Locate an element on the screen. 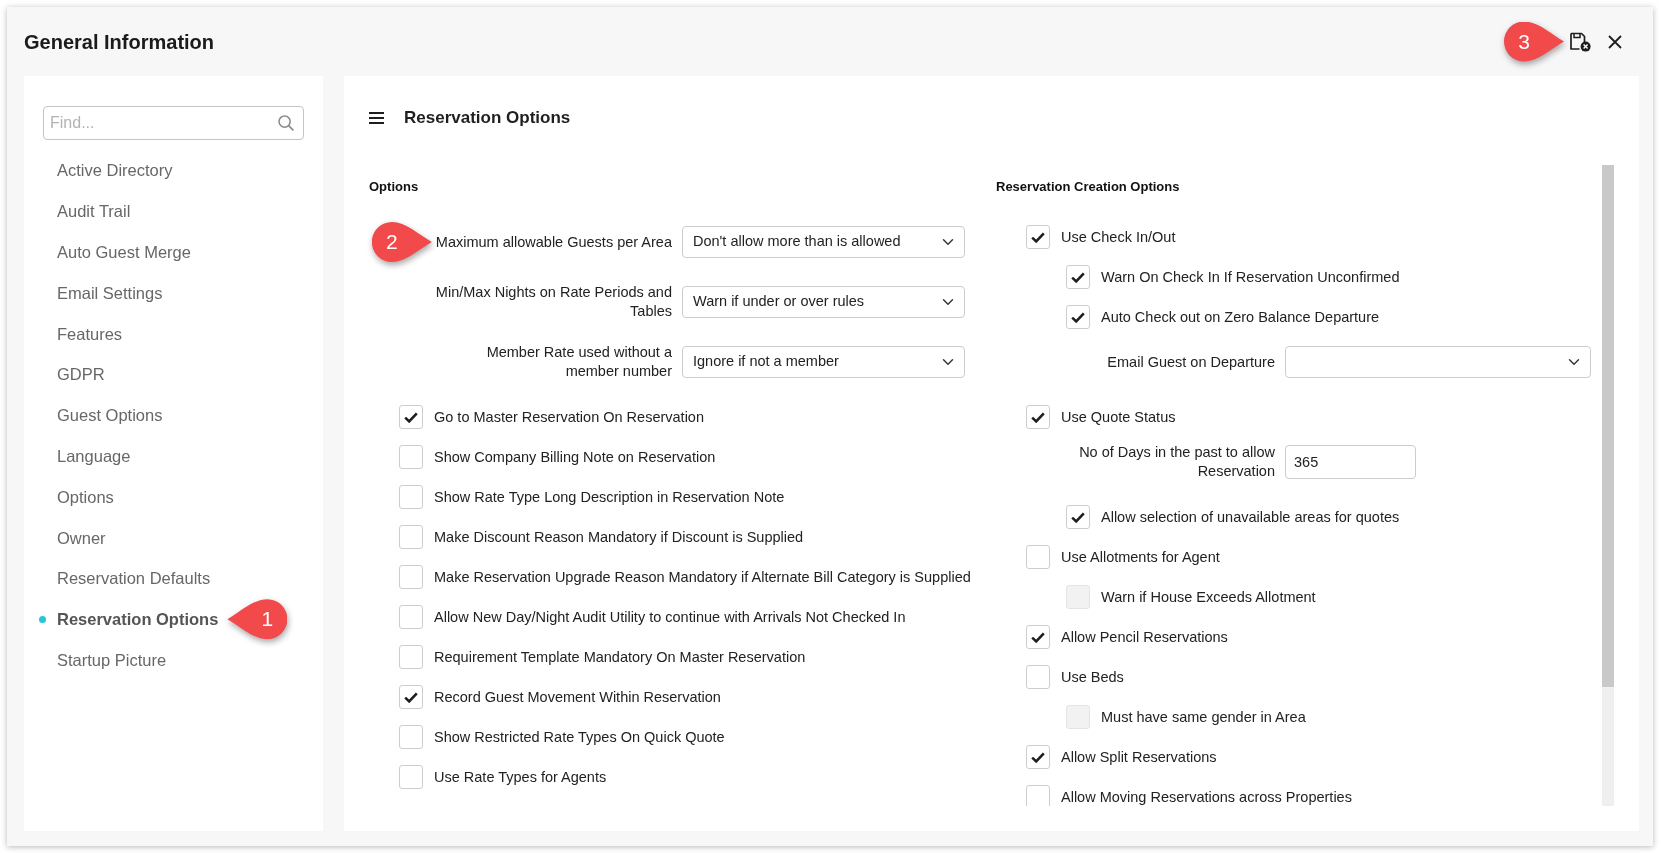 The image size is (1661, 853). option-label: Show Rate Type Long Description in Reservation Note is located at coordinates (609, 497).